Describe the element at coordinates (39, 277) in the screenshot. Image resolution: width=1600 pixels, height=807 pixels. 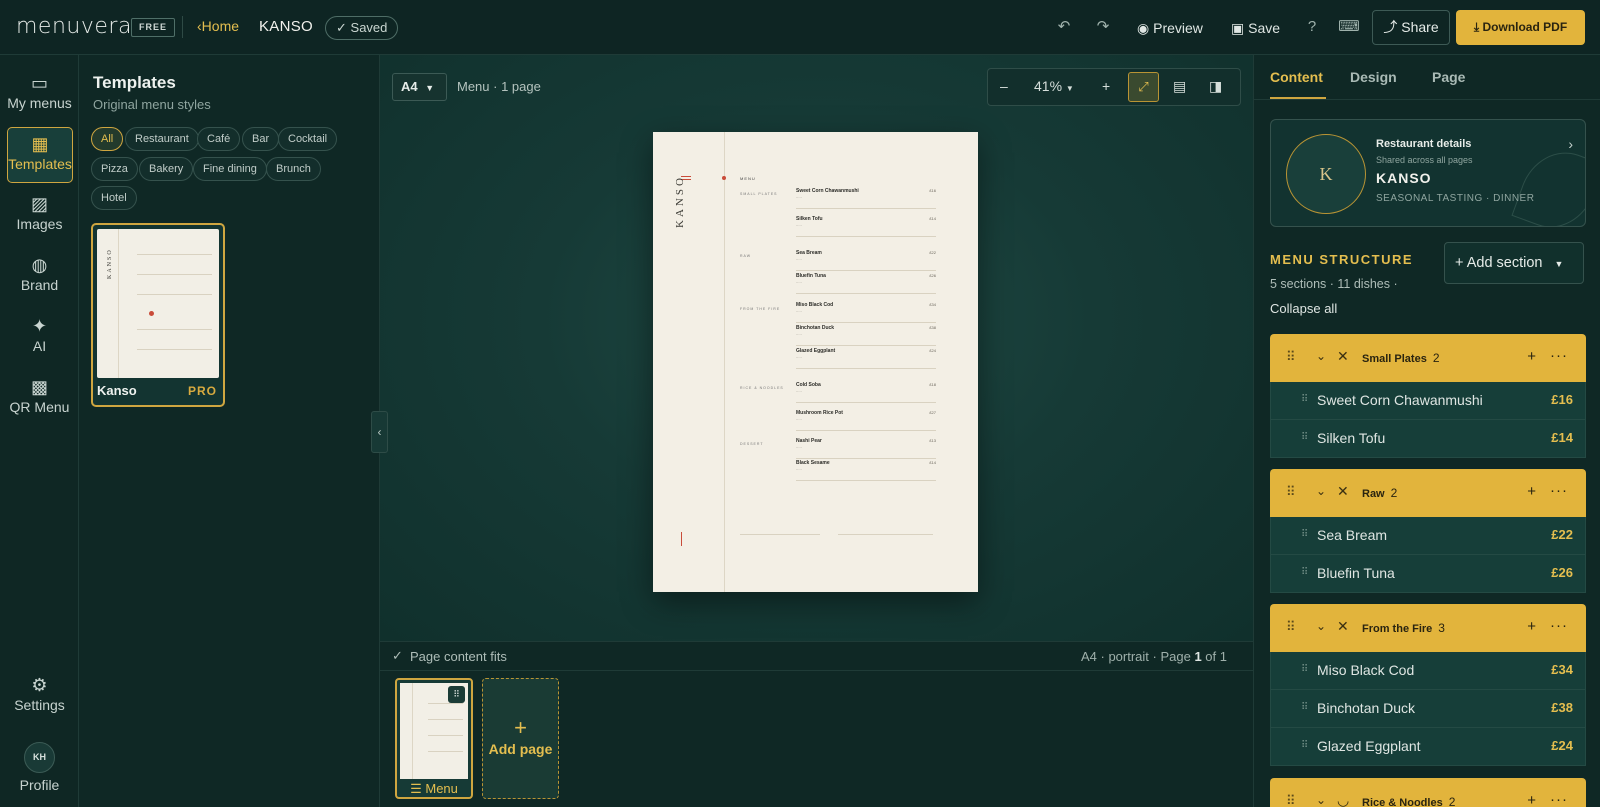
I see `nav-brand: ◍ Brand` at that location.